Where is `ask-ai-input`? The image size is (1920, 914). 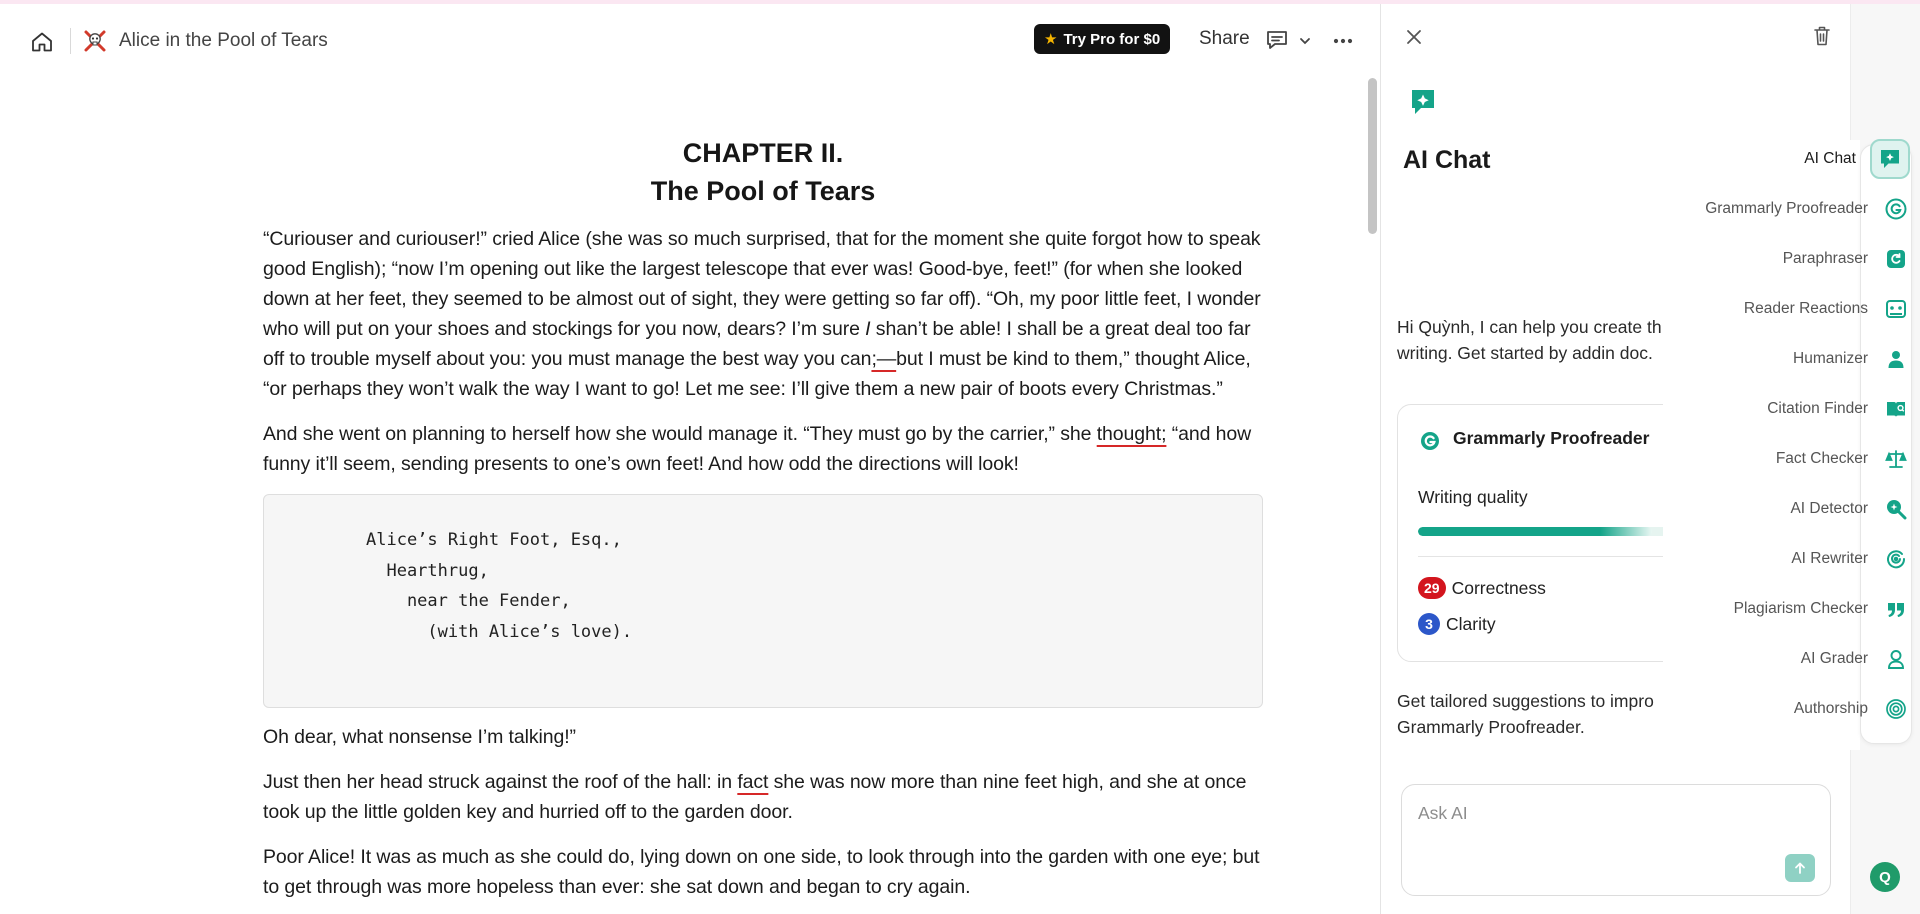
ask-ai-input is located at coordinates (1608, 813).